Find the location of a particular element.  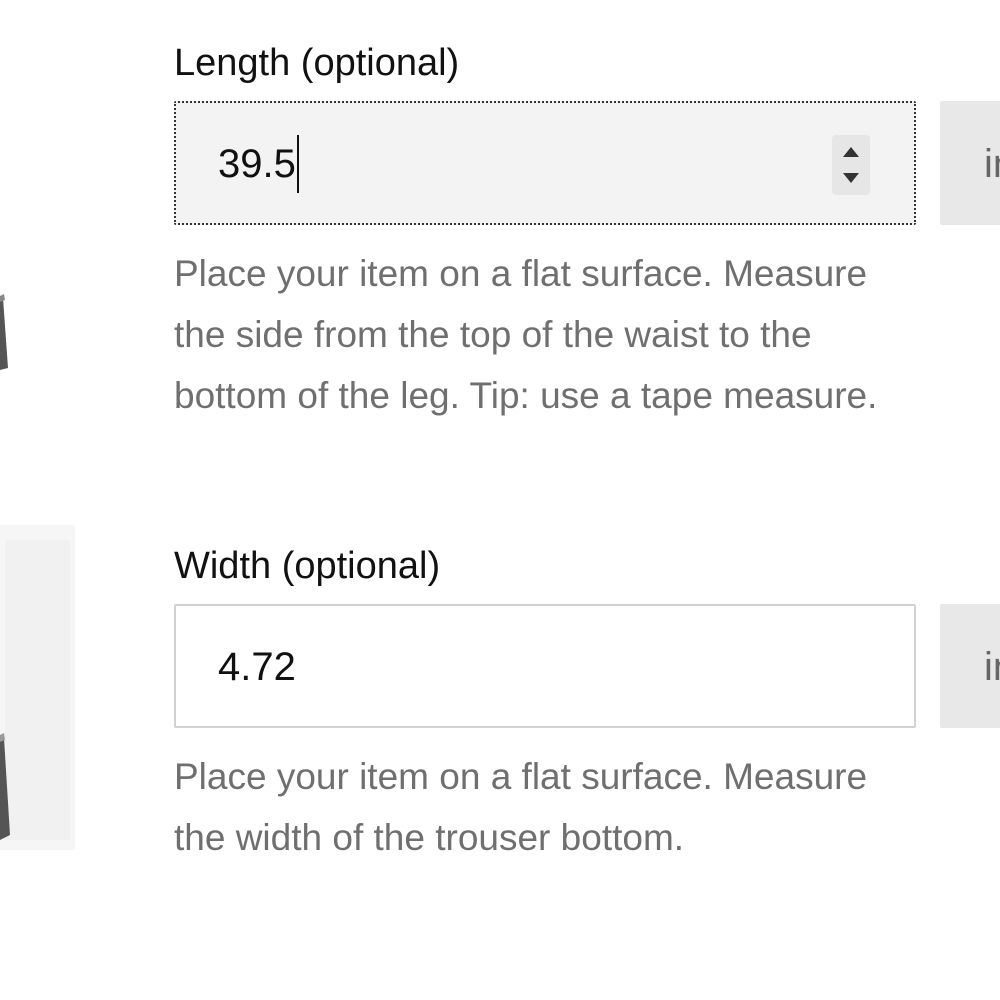

length-unit-select: in is located at coordinates (970, 163).